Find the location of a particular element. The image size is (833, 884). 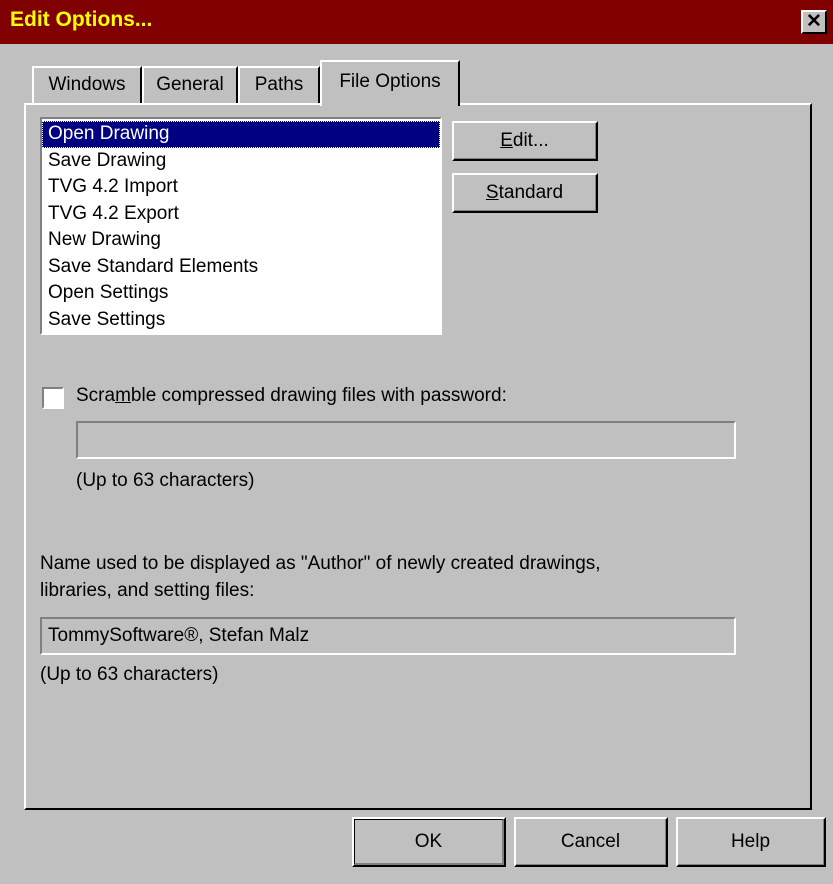

cancel-label: Cancel is located at coordinates (590, 841).